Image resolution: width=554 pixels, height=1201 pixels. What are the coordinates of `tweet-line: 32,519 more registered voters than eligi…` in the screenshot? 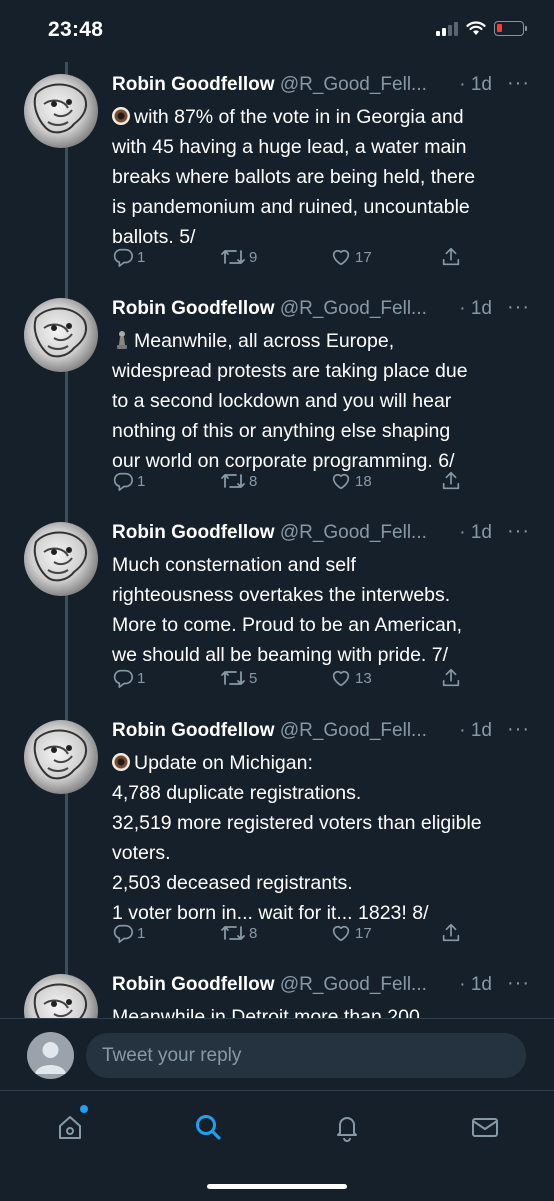 It's located at (297, 823).